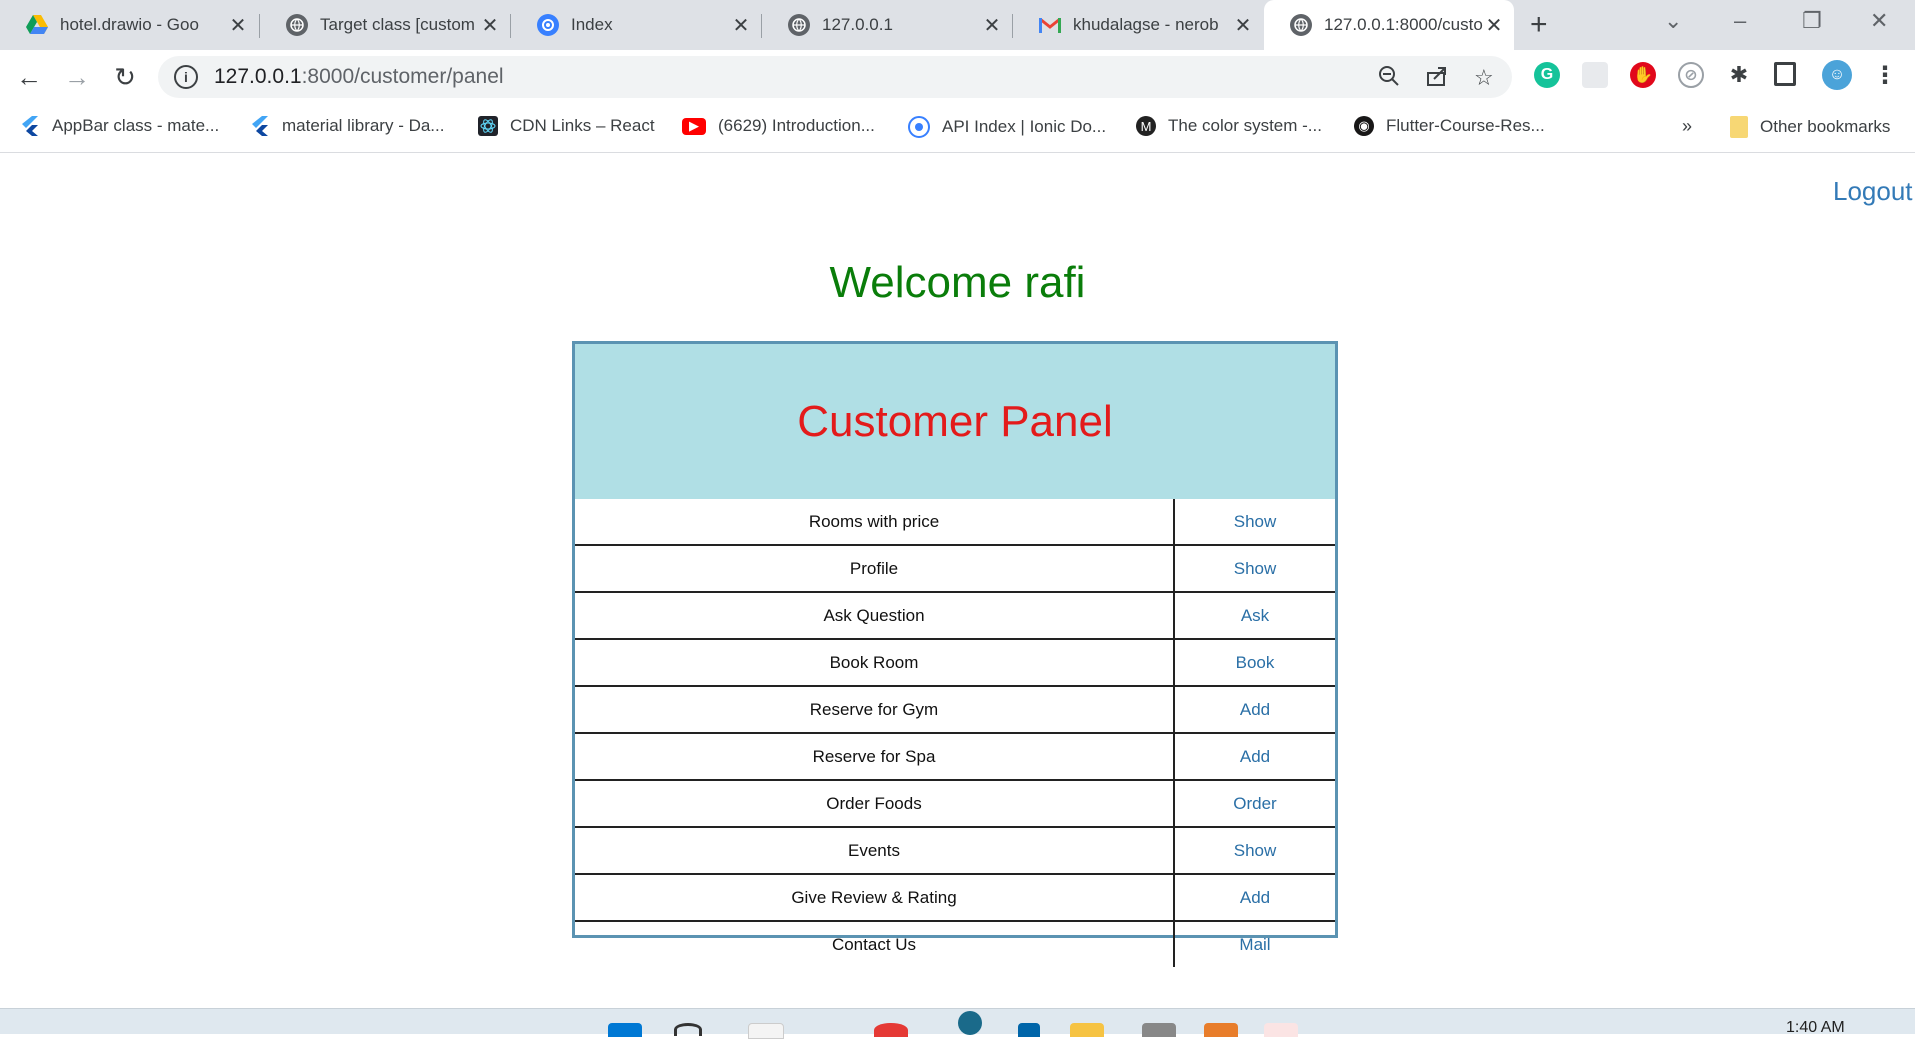 The height and width of the screenshot is (1039, 1915). Describe the element at coordinates (488, 126) in the screenshot. I see `react-icon` at that location.